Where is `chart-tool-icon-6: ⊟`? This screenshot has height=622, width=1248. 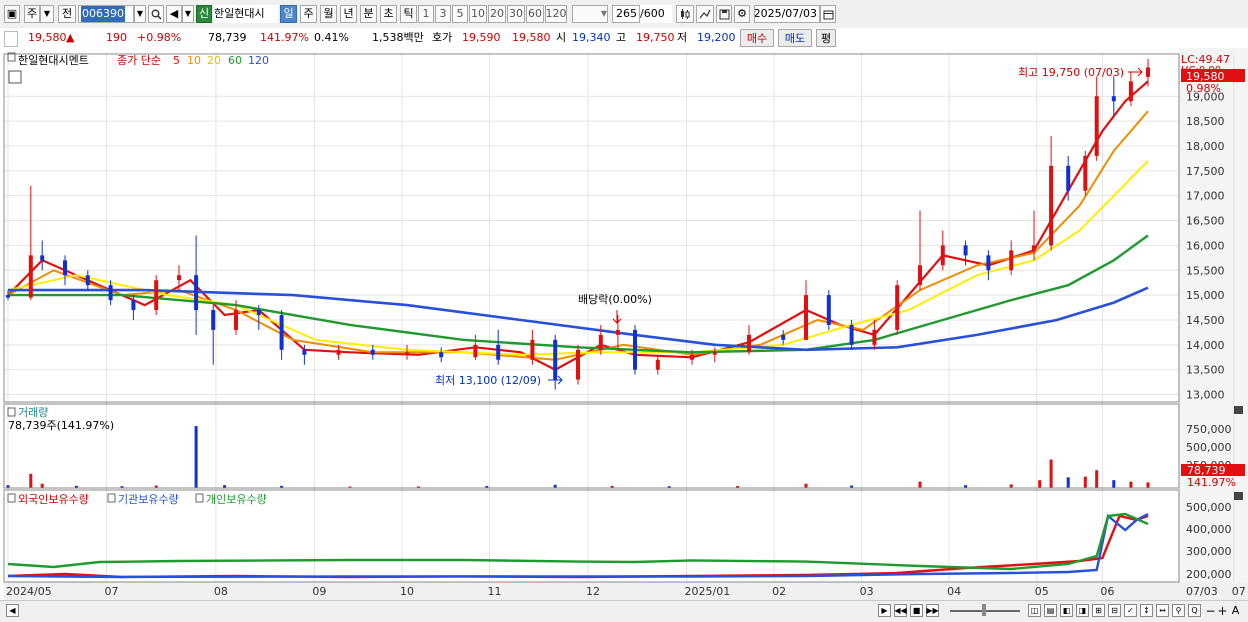 chart-tool-icon-6: ⊟ is located at coordinates (1114, 610).